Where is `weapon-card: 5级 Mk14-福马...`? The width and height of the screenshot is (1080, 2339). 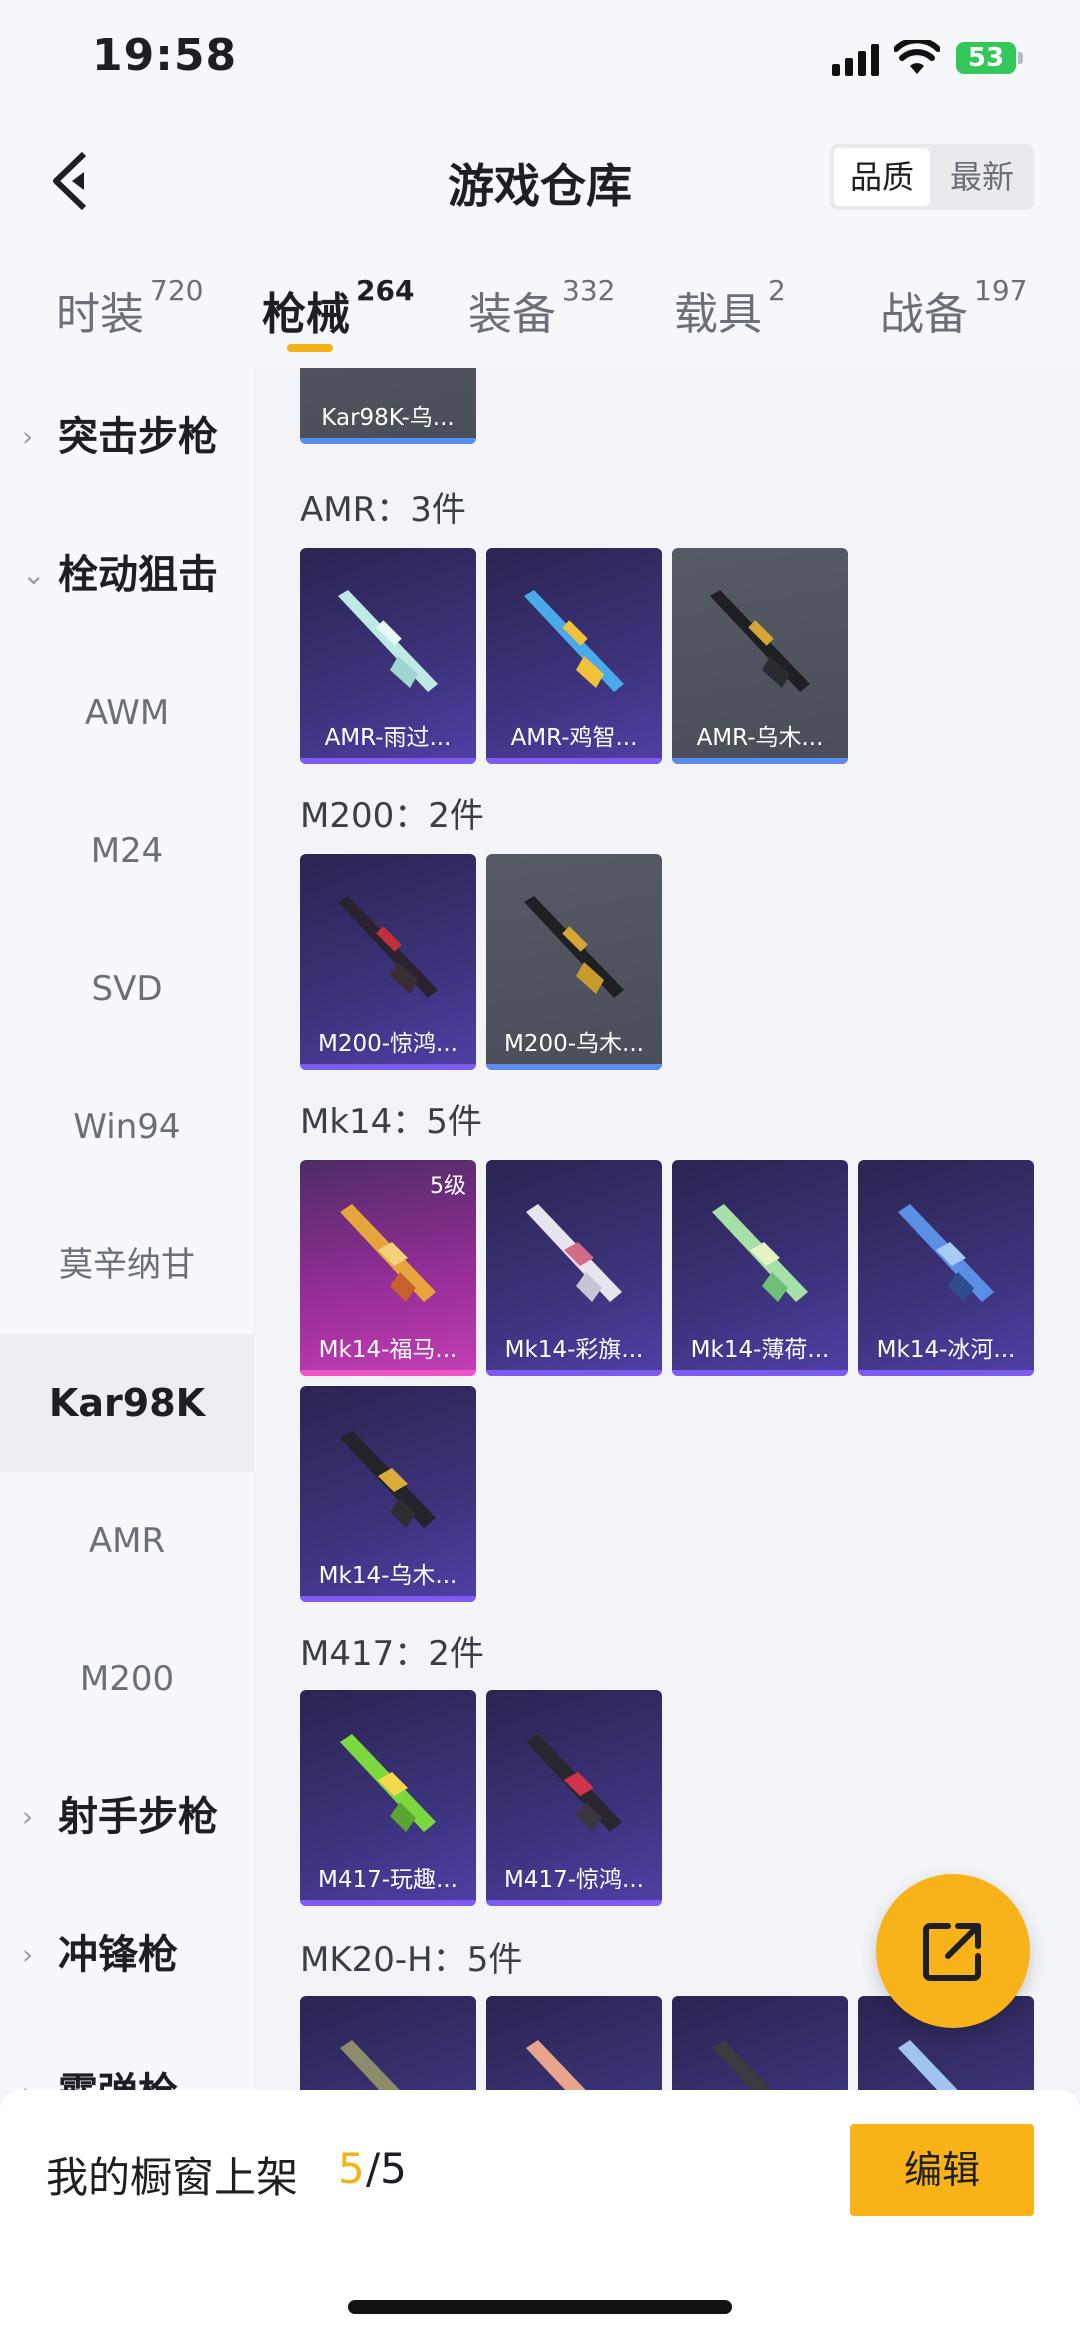
weapon-card: 5级 Mk14-福马... is located at coordinates (388, 1268).